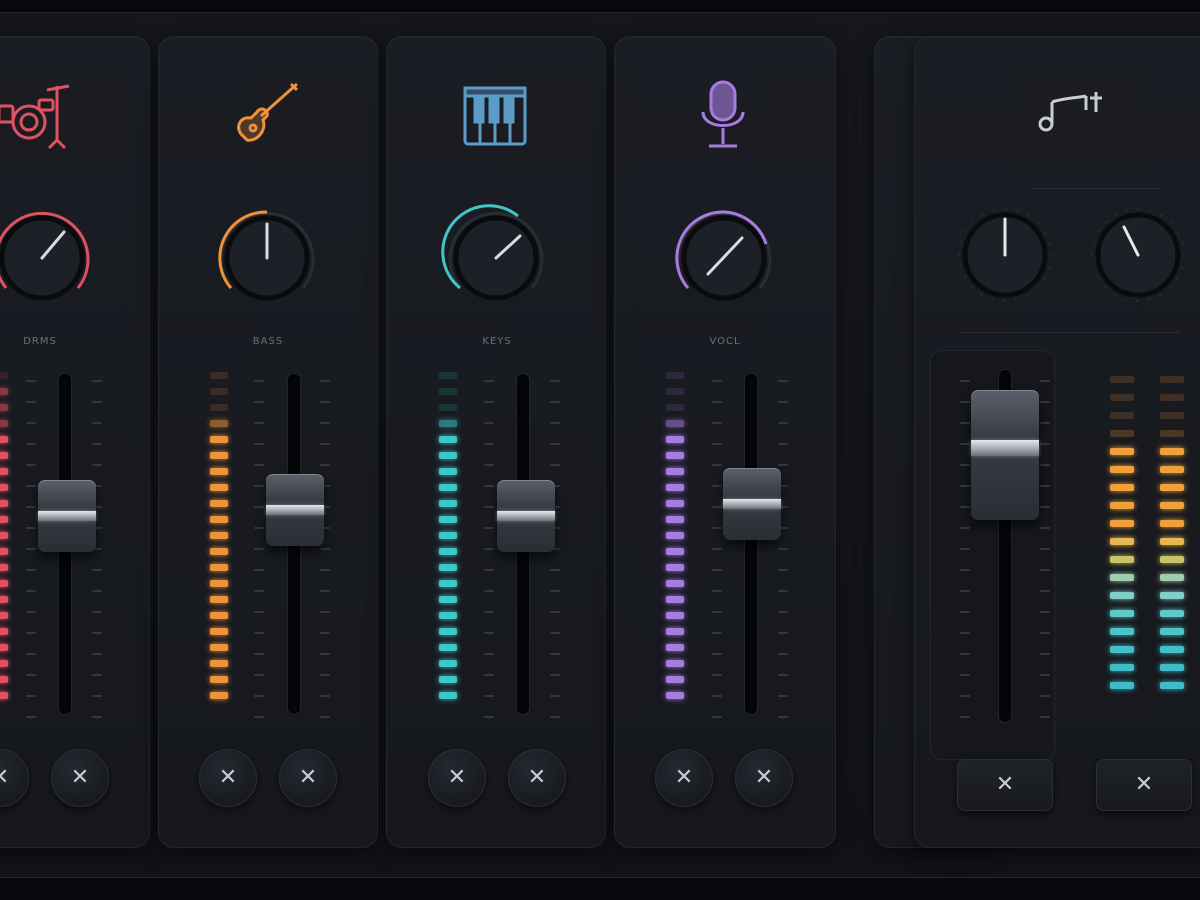 This screenshot has width=1200, height=900. I want to click on gain-knob-vocal, so click(724, 258).